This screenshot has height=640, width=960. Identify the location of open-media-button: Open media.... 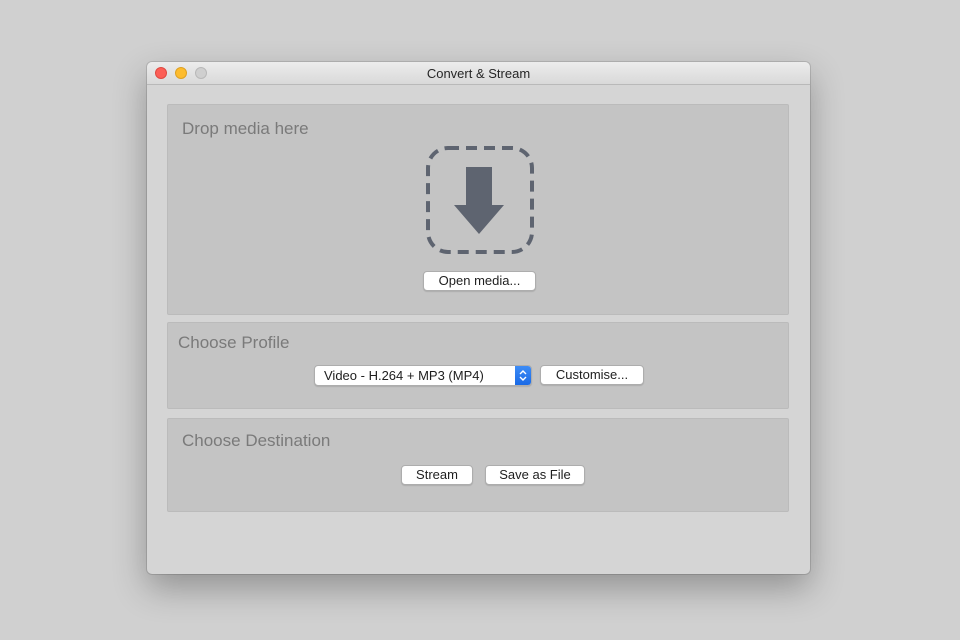
(479, 281).